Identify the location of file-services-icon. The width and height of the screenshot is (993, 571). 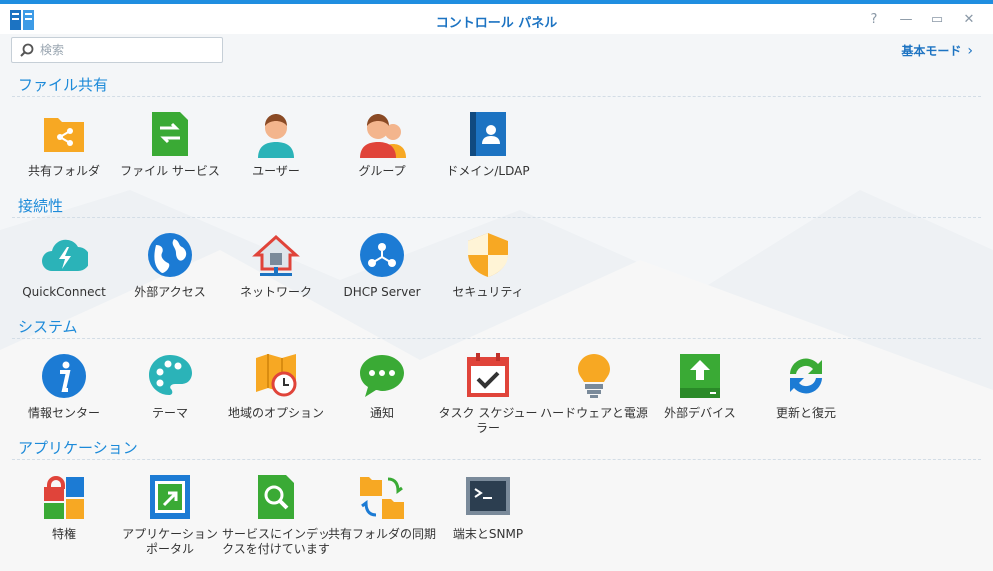
(170, 134).